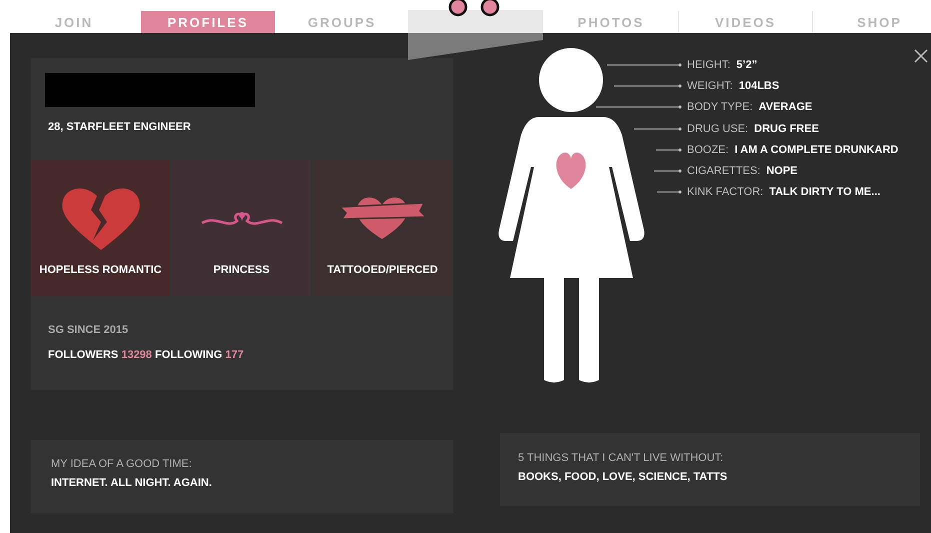 The width and height of the screenshot is (931, 533). What do you see at coordinates (623, 477) in the screenshot?
I see `info-value: BOOKS, FOOD, LOVE, SCIENCE, TATTS` at bounding box center [623, 477].